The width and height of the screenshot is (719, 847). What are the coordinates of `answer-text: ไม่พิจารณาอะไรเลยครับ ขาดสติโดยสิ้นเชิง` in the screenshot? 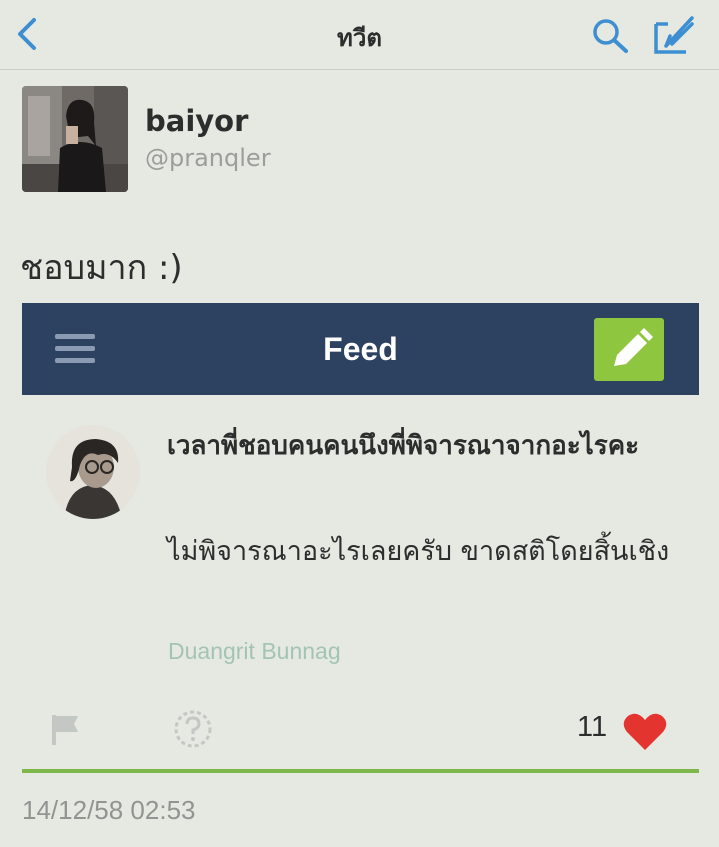 It's located at (418, 551).